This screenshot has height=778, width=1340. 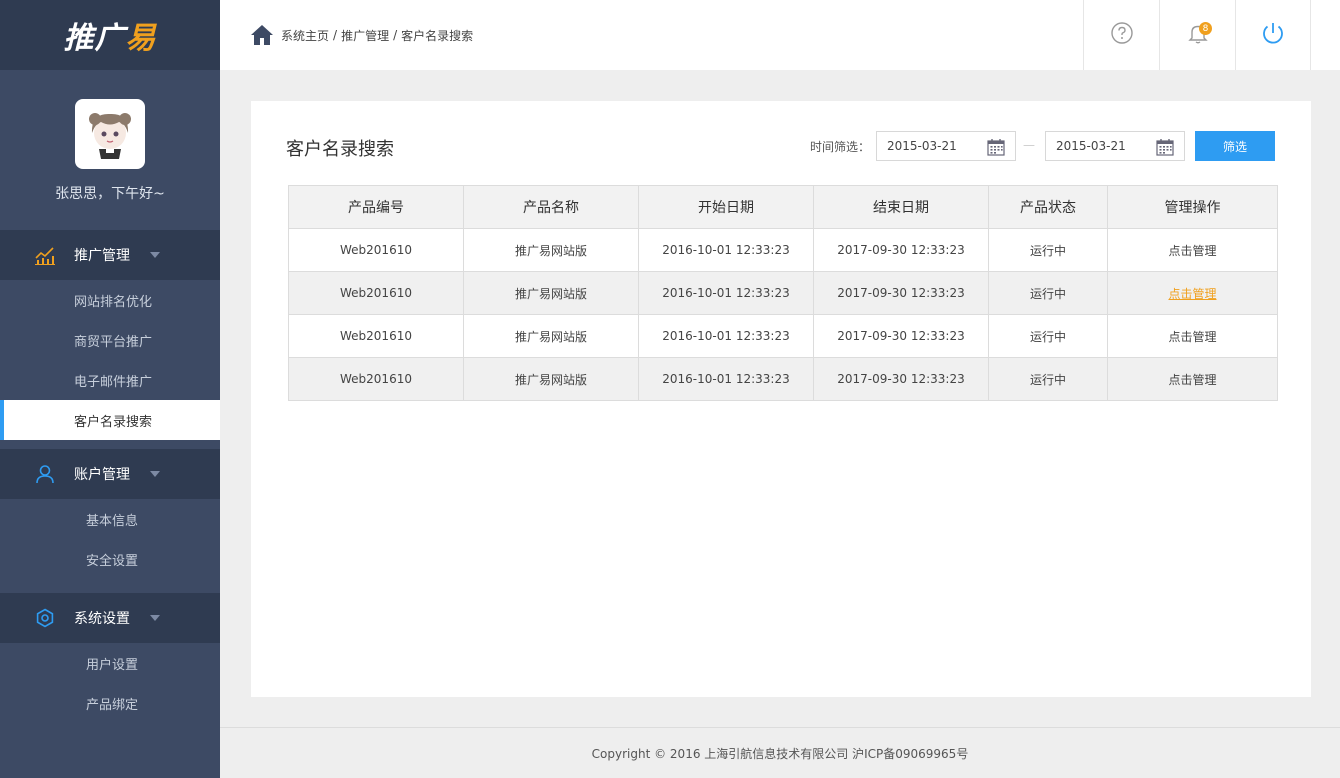 What do you see at coordinates (1048, 207) in the screenshot?
I see `column-header: 产品状态` at bounding box center [1048, 207].